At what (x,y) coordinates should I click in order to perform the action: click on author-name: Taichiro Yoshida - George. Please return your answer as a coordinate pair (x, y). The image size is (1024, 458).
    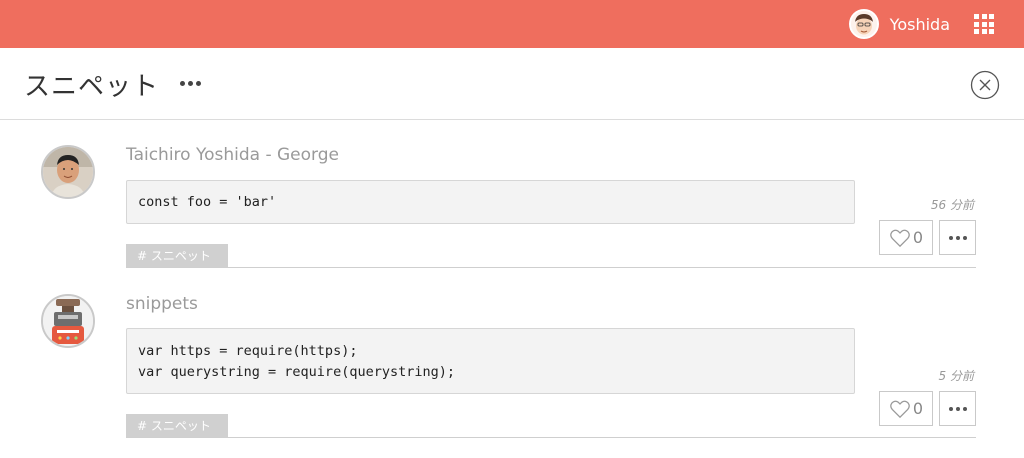
    Looking at the image, I should click on (232, 155).